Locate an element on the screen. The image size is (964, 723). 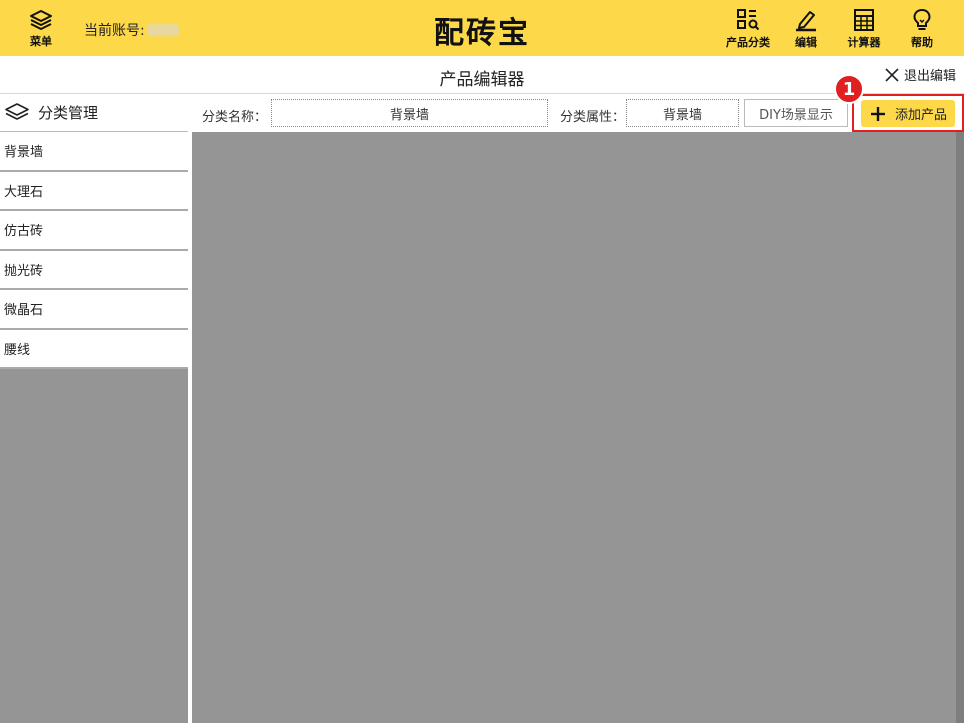
edit-label: 编辑 is located at coordinates (806, 42).